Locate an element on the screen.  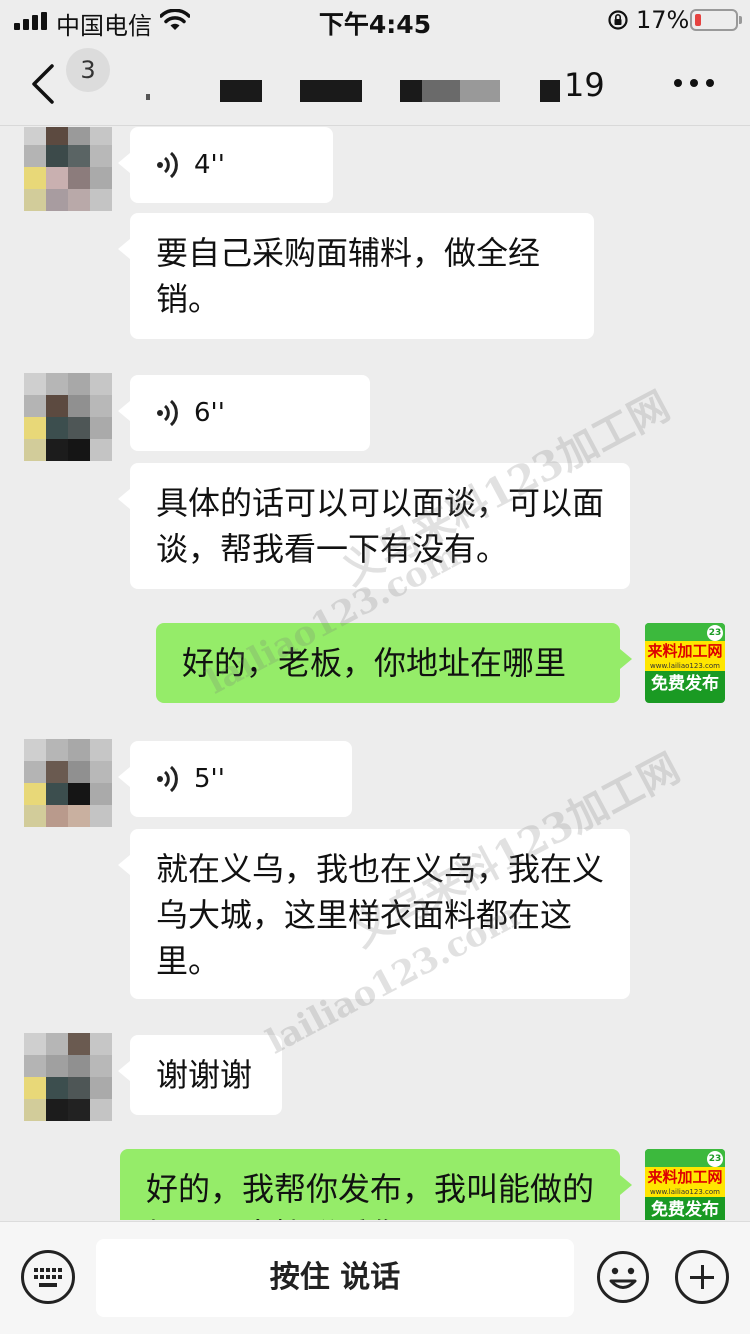
hold-to-talk-button: 按住 说话 is located at coordinates (335, 1278).